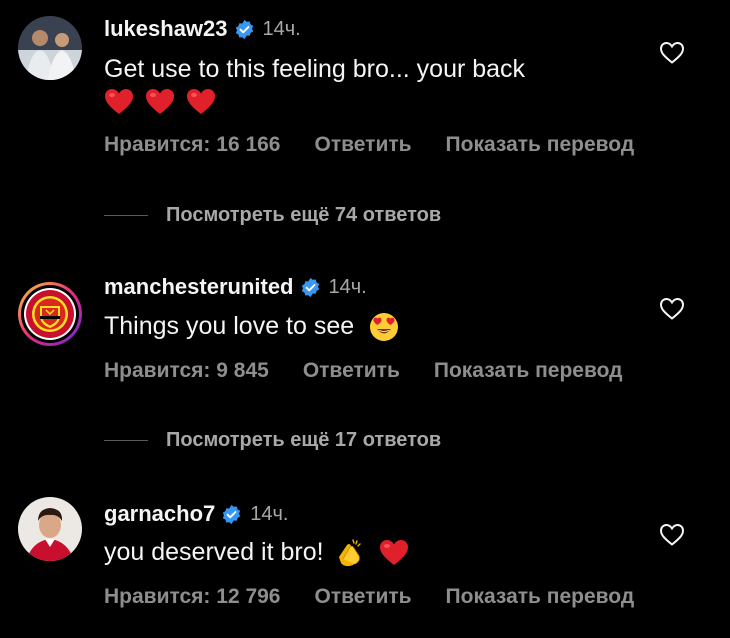  Describe the element at coordinates (199, 287) in the screenshot. I see `username: manchesterunited` at that location.